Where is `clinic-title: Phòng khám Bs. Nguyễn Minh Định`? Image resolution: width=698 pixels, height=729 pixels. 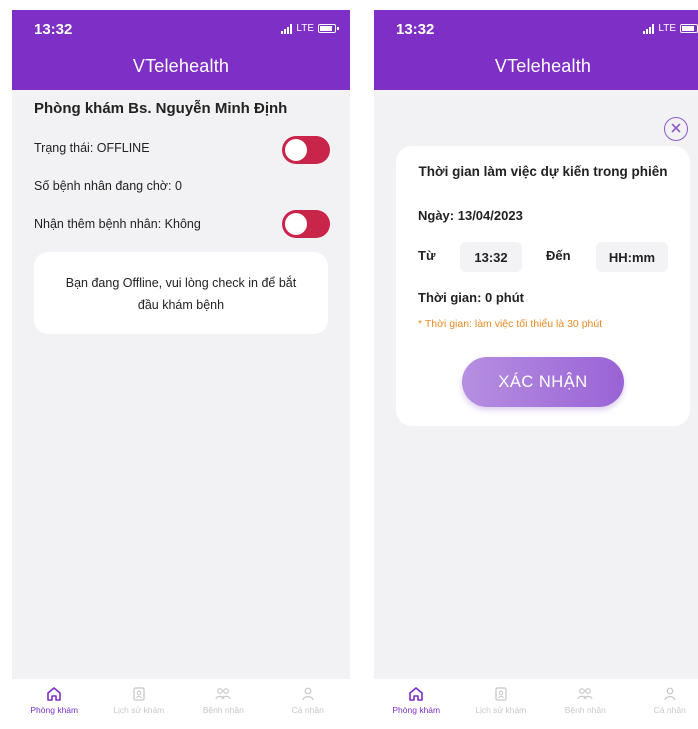
clinic-title: Phòng khám Bs. Nguyễn Minh Định is located at coordinates (161, 108).